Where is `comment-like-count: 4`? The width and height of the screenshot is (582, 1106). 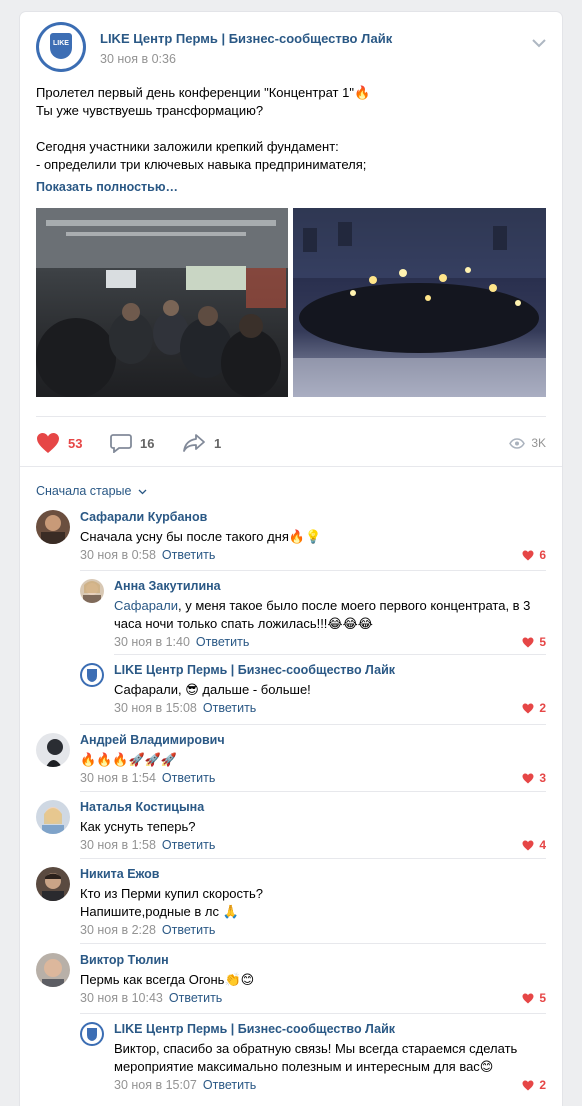
comment-like-count: 4 is located at coordinates (542, 845).